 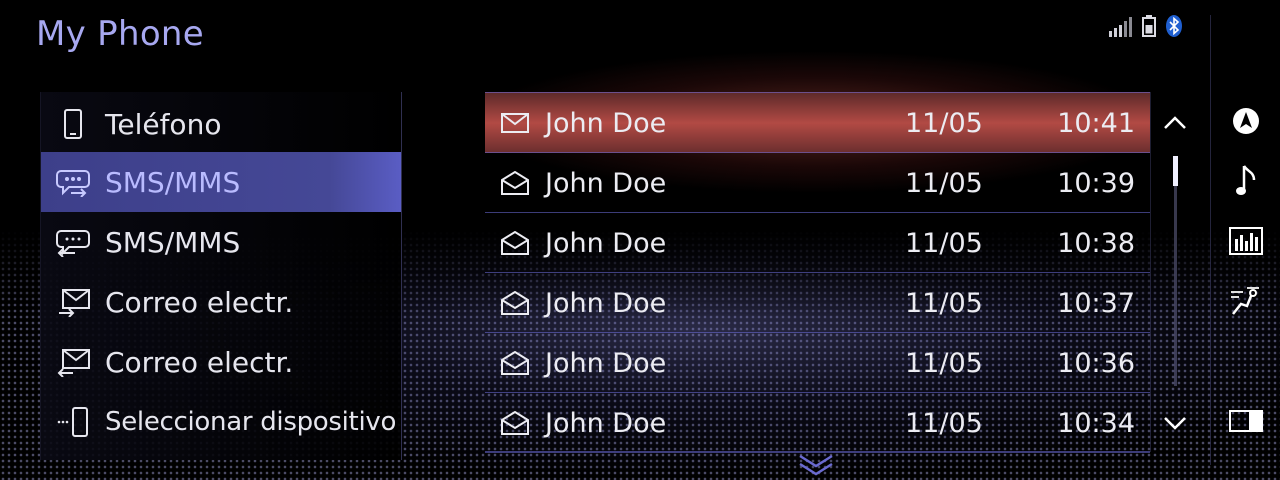 I want to click on message-row: John Doe 11/05 10:37, so click(x=817, y=302).